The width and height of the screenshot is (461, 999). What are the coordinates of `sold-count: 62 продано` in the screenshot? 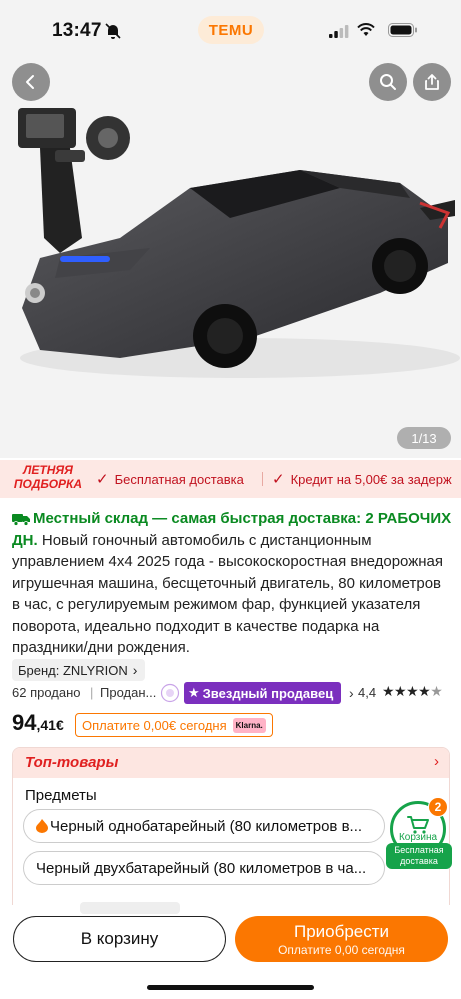 It's located at (46, 692).